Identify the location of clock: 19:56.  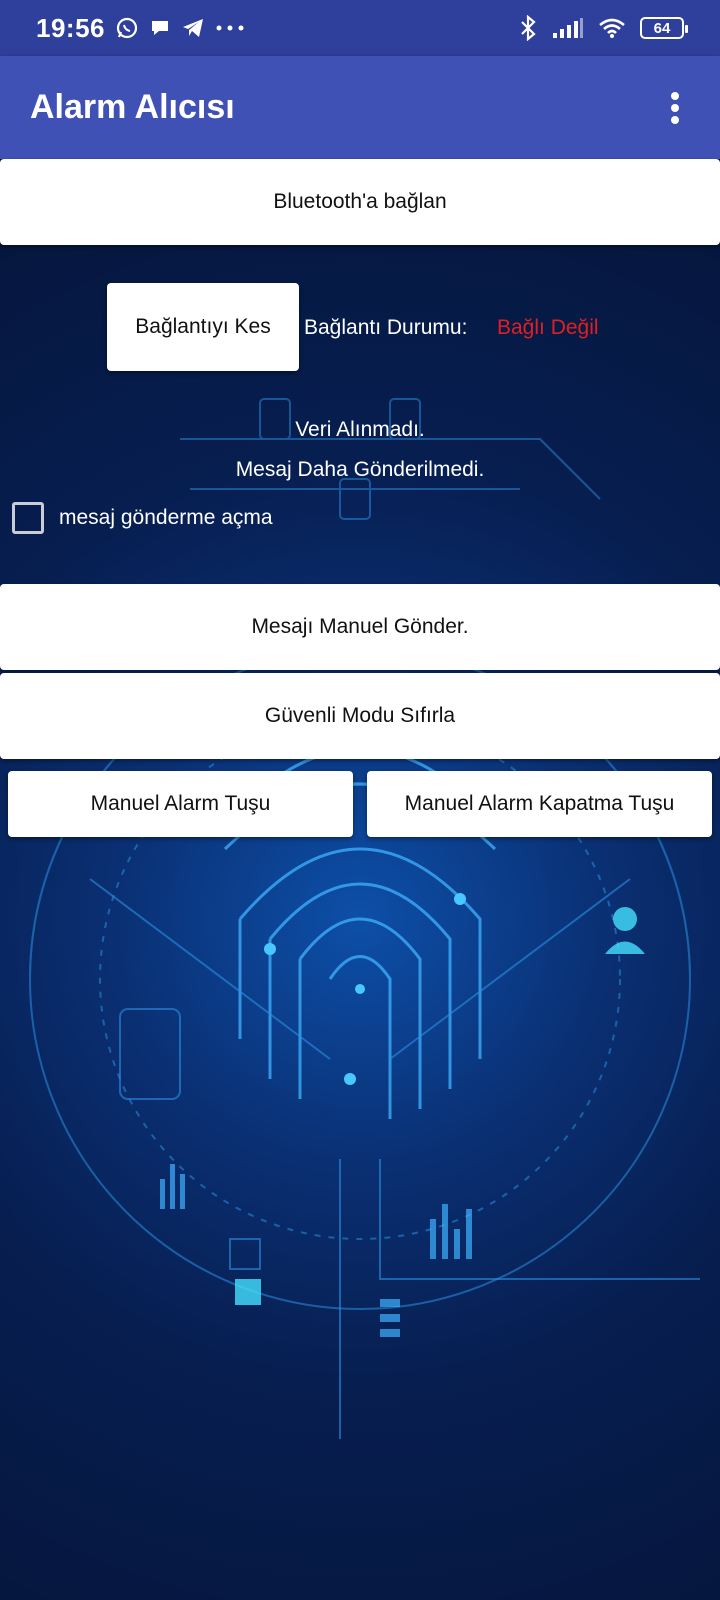
(70, 27).